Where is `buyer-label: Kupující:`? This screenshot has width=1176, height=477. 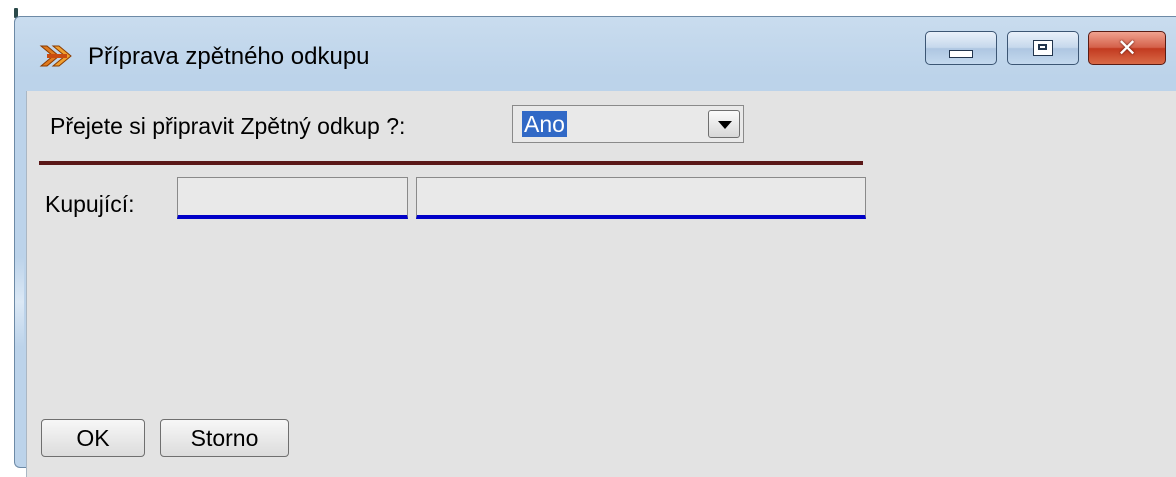
buyer-label: Kupující: is located at coordinates (90, 204).